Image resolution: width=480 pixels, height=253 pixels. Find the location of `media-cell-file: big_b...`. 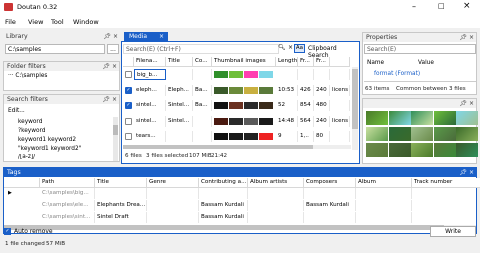

media-cell-file: big_b... is located at coordinates (150, 74).